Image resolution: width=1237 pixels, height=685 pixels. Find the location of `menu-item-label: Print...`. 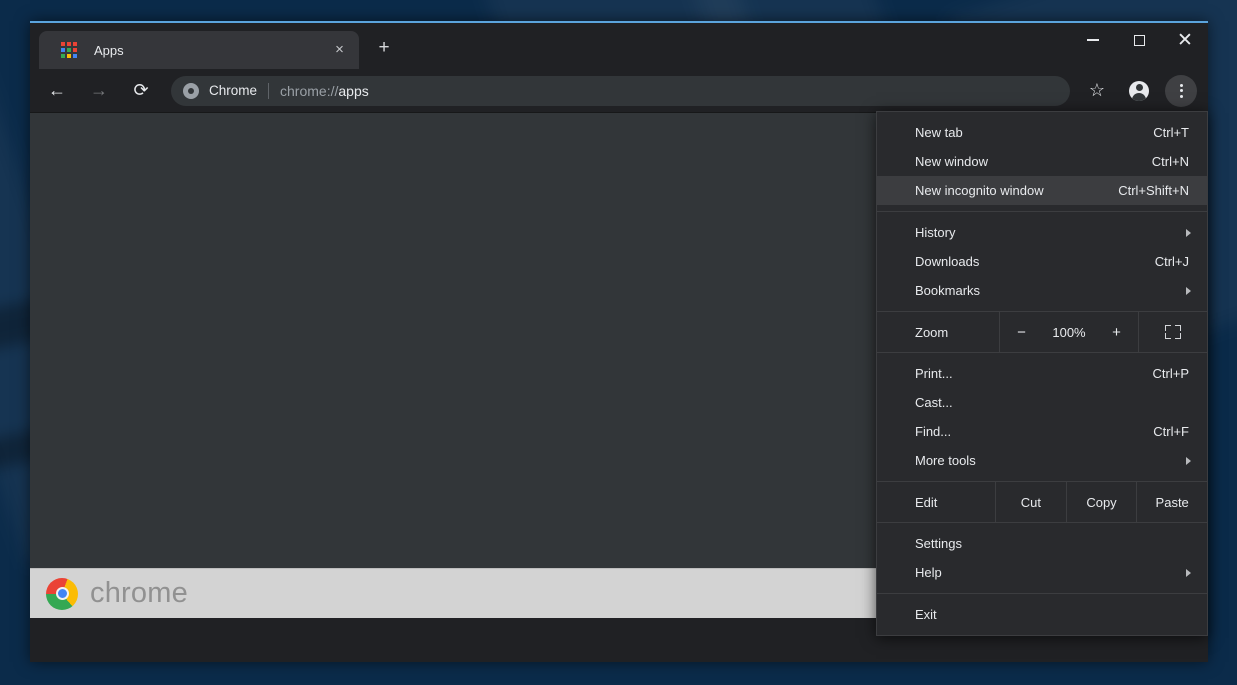

menu-item-label: Print... is located at coordinates (934, 373).